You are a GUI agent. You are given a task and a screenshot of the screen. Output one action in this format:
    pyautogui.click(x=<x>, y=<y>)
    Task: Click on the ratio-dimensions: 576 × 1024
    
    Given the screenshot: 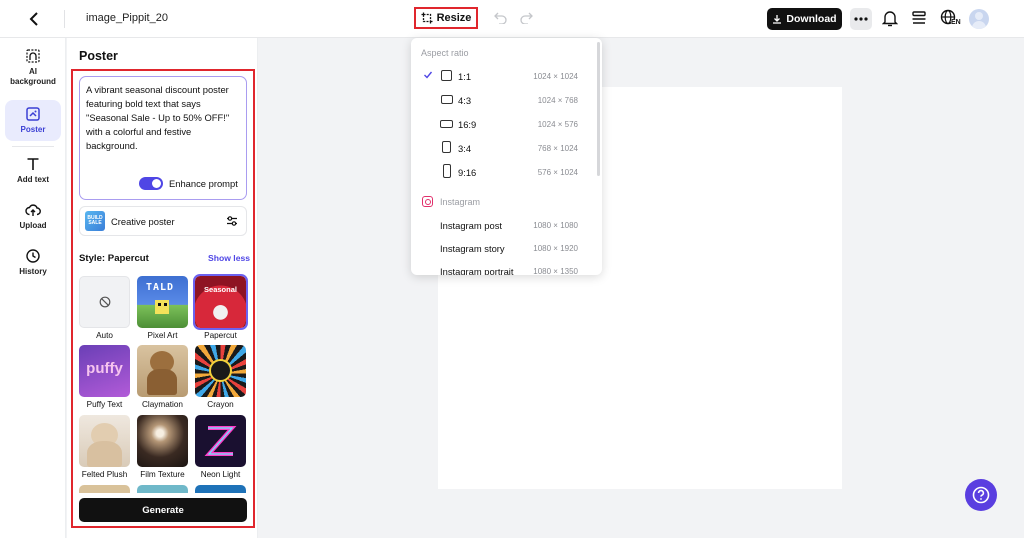 What is the action you would take?
    pyautogui.click(x=557, y=172)
    